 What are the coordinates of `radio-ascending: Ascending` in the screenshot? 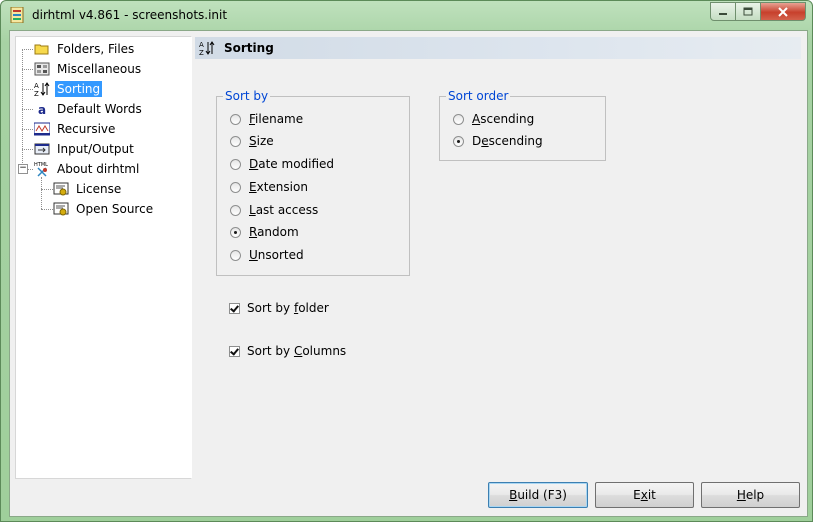 It's located at (493, 119).